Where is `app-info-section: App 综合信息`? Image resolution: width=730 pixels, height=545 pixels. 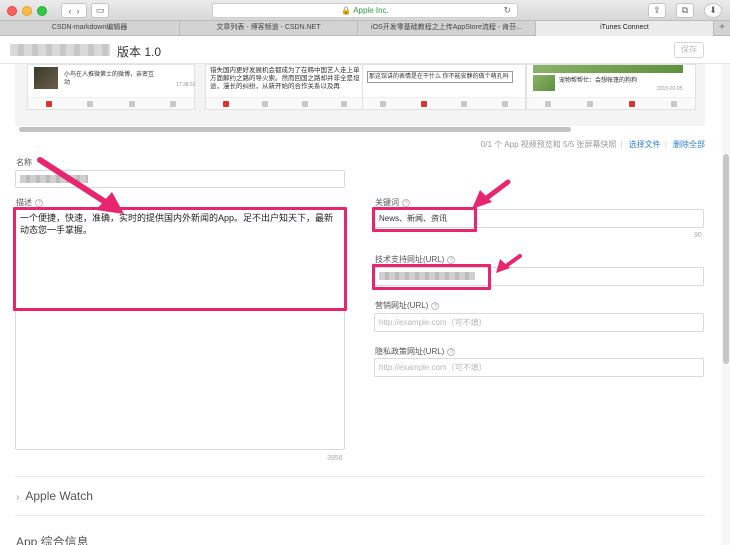 app-info-section: App 综合信息 is located at coordinates (52, 539).